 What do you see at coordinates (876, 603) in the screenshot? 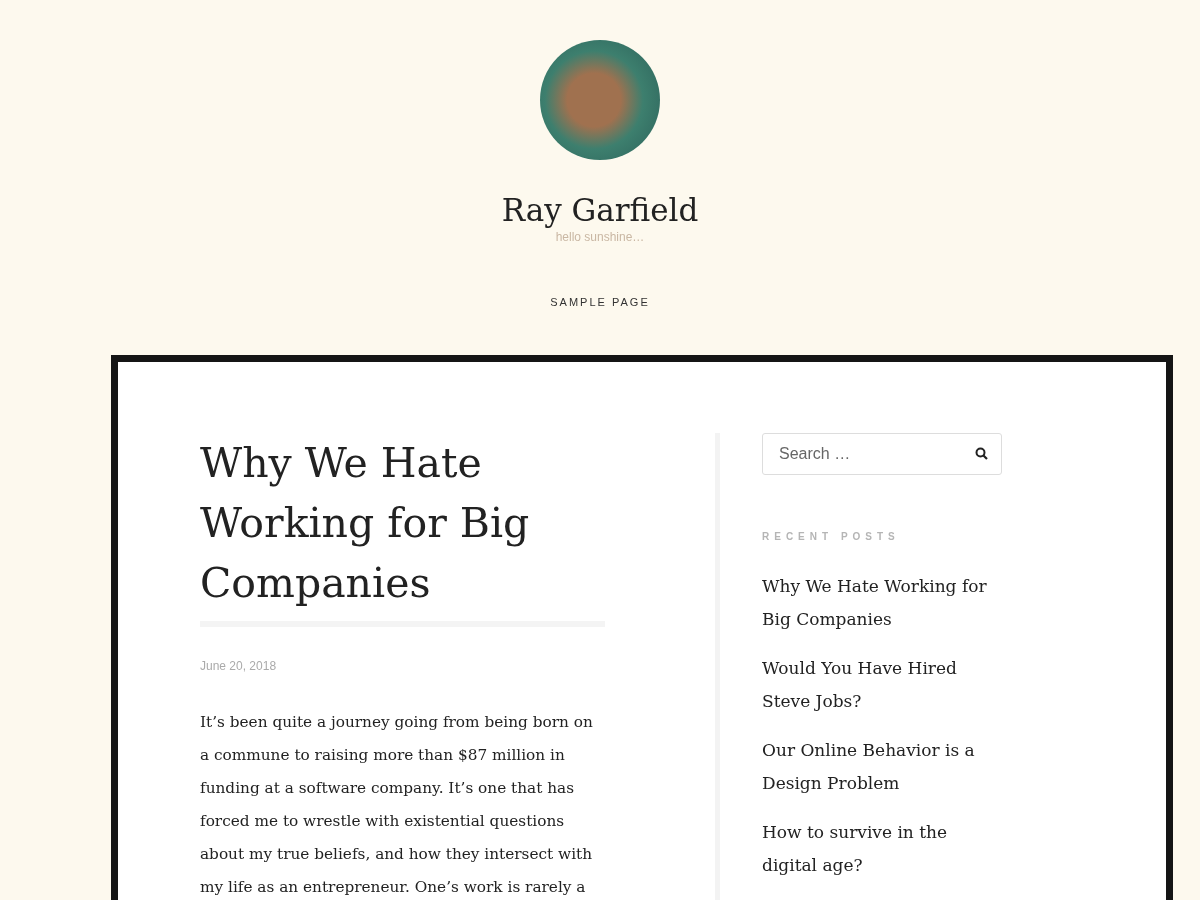
I see `recent-post-link: Why We Hate Working for Big Companies` at bounding box center [876, 603].